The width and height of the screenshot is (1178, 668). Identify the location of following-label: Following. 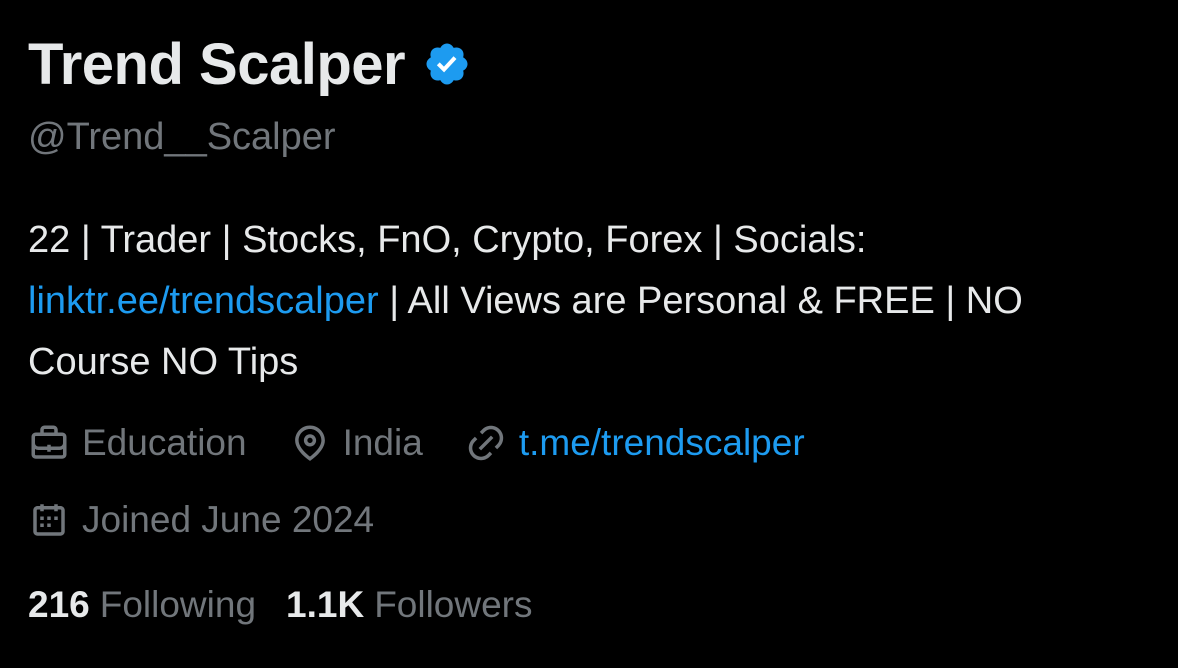
(178, 604).